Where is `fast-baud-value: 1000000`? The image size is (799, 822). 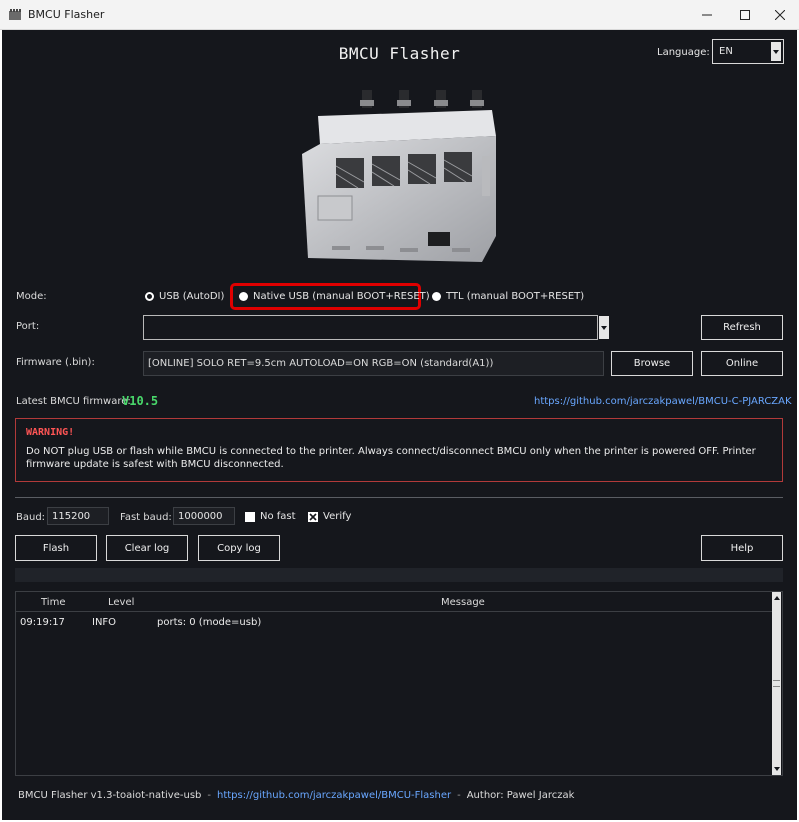
fast-baud-value: 1000000 is located at coordinates (200, 516).